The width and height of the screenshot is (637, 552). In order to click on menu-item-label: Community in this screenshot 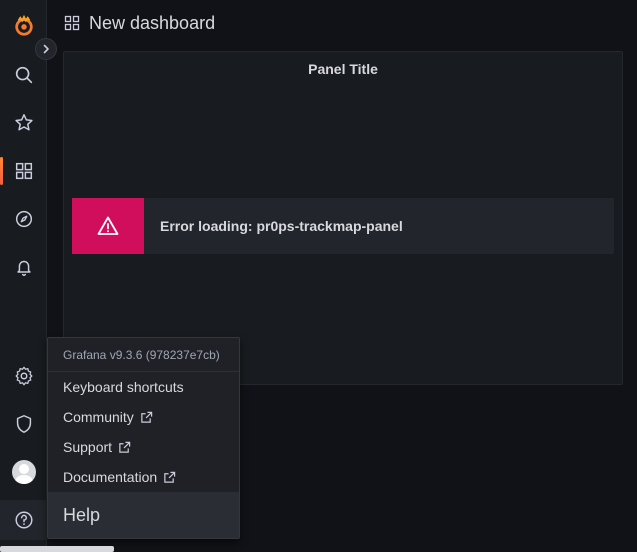, I will do `click(98, 417)`.